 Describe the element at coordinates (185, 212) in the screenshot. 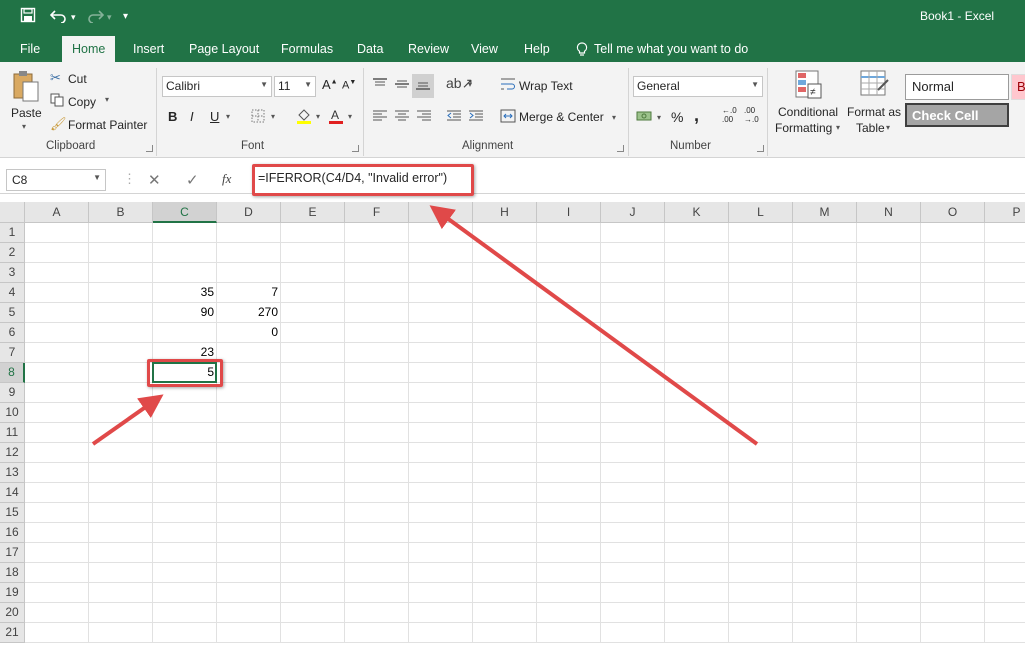

I see `column-header-c: C` at that location.